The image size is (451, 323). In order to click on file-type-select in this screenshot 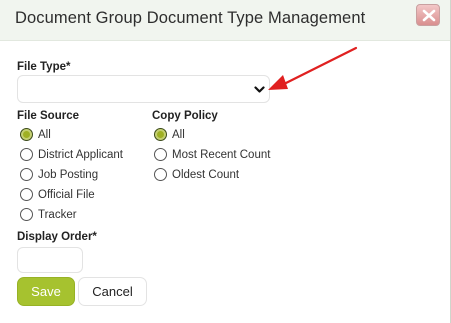, I will do `click(143, 89)`.